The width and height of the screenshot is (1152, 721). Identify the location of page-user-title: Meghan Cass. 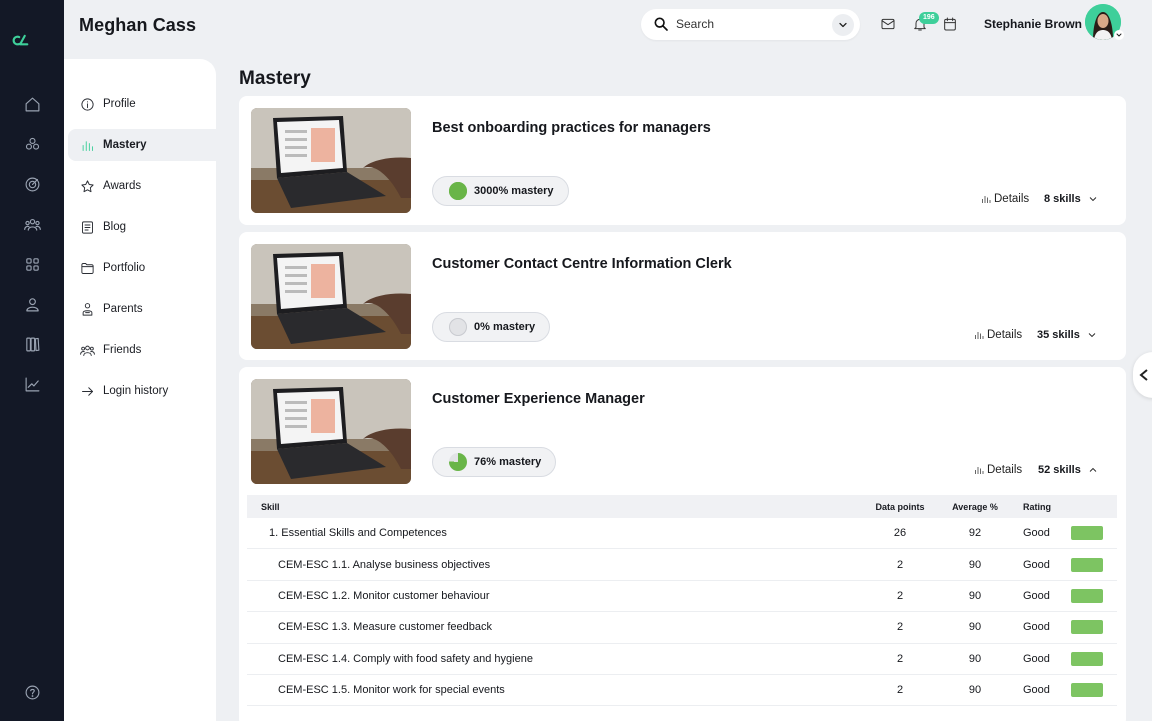
(138, 25).